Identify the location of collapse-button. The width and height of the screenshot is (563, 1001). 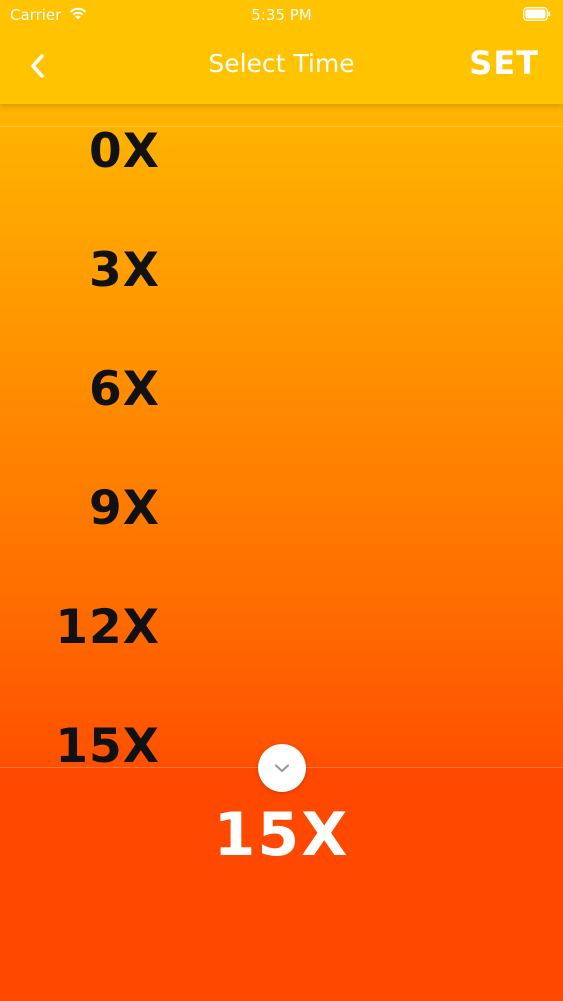
(282, 768).